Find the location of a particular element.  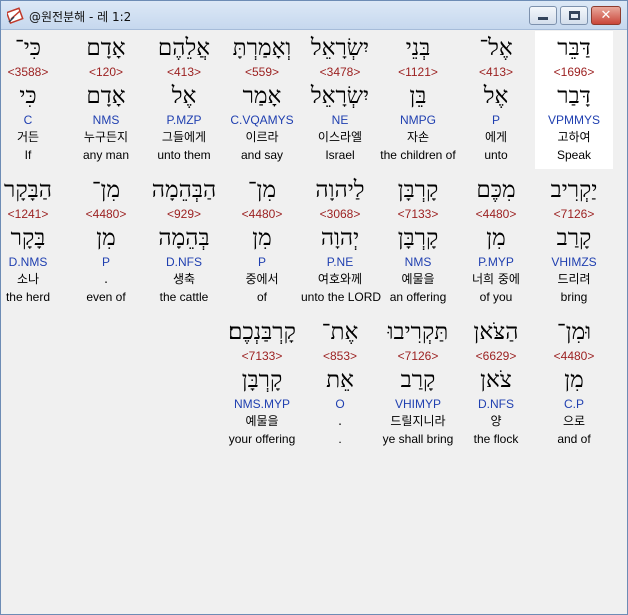

word-cell: הַבָּקָר <1241> בָּקָר D.NMS 소나 the herd is located at coordinates (33, 242).